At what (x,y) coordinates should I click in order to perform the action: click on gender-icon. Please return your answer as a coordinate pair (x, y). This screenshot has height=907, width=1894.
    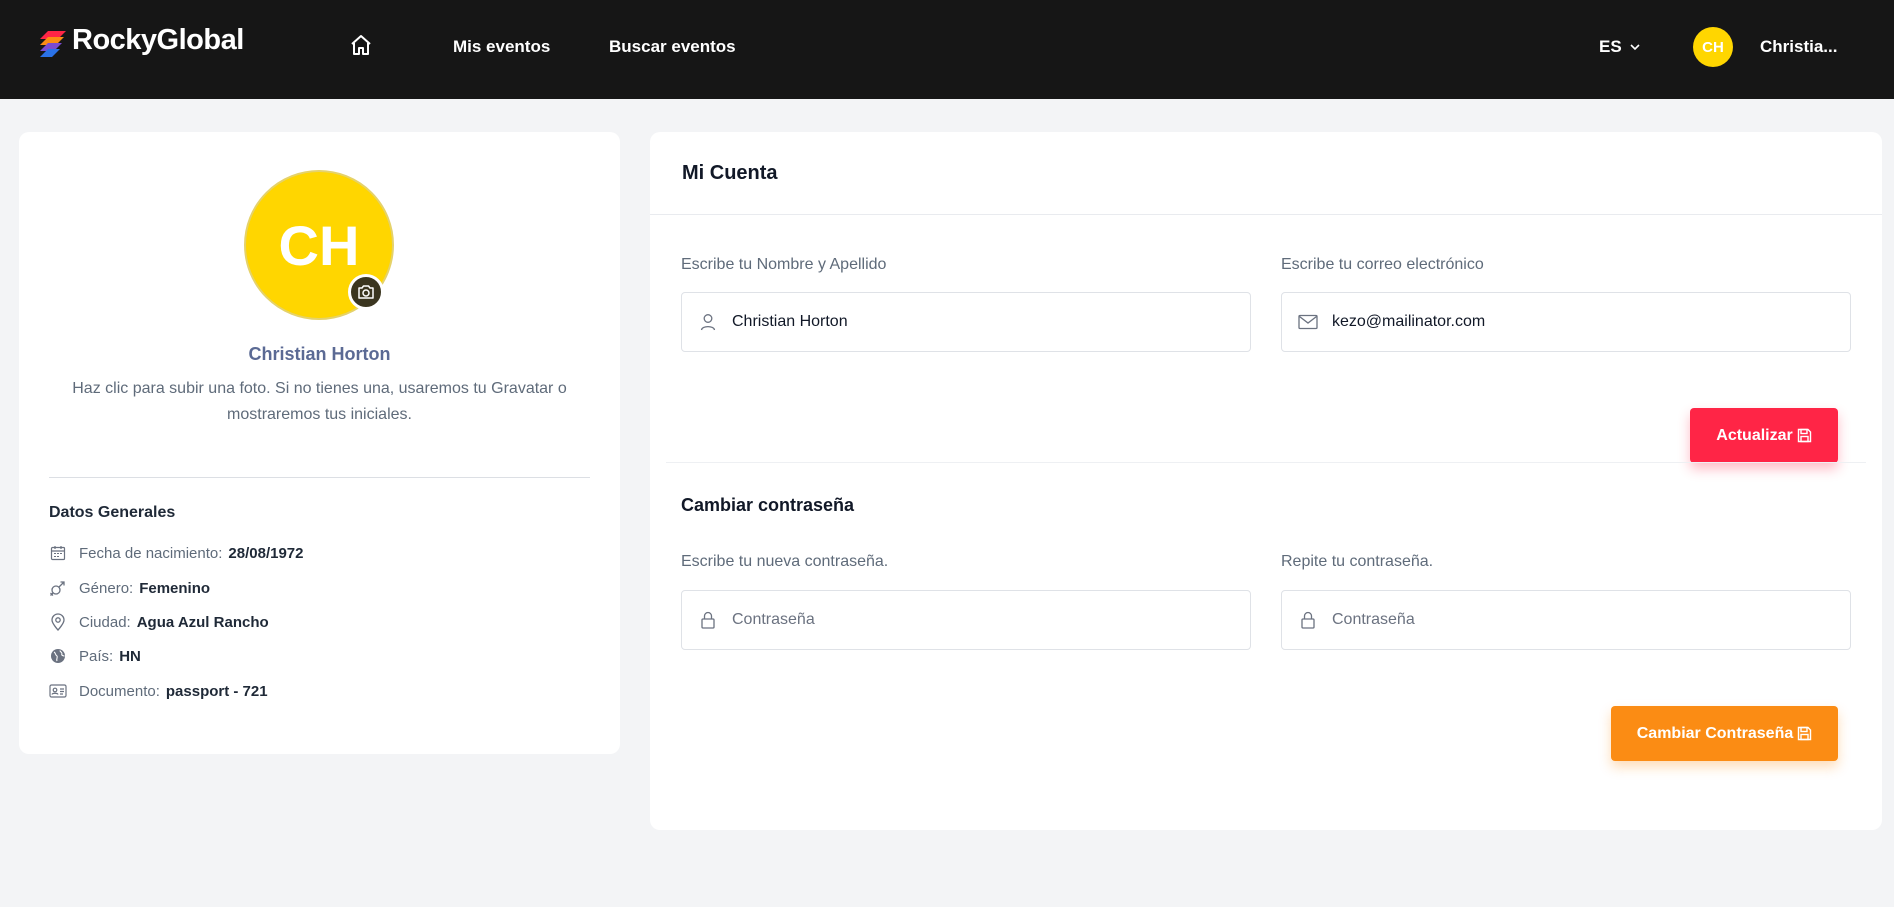
    Looking at the image, I should click on (58, 588).